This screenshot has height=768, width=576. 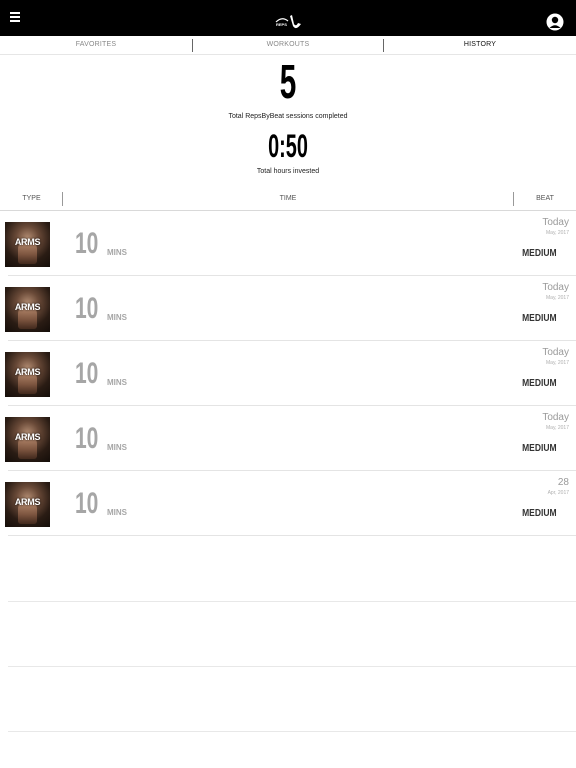 I want to click on sessions-label: Total RepsByBeat sessions completed, so click(x=288, y=116).